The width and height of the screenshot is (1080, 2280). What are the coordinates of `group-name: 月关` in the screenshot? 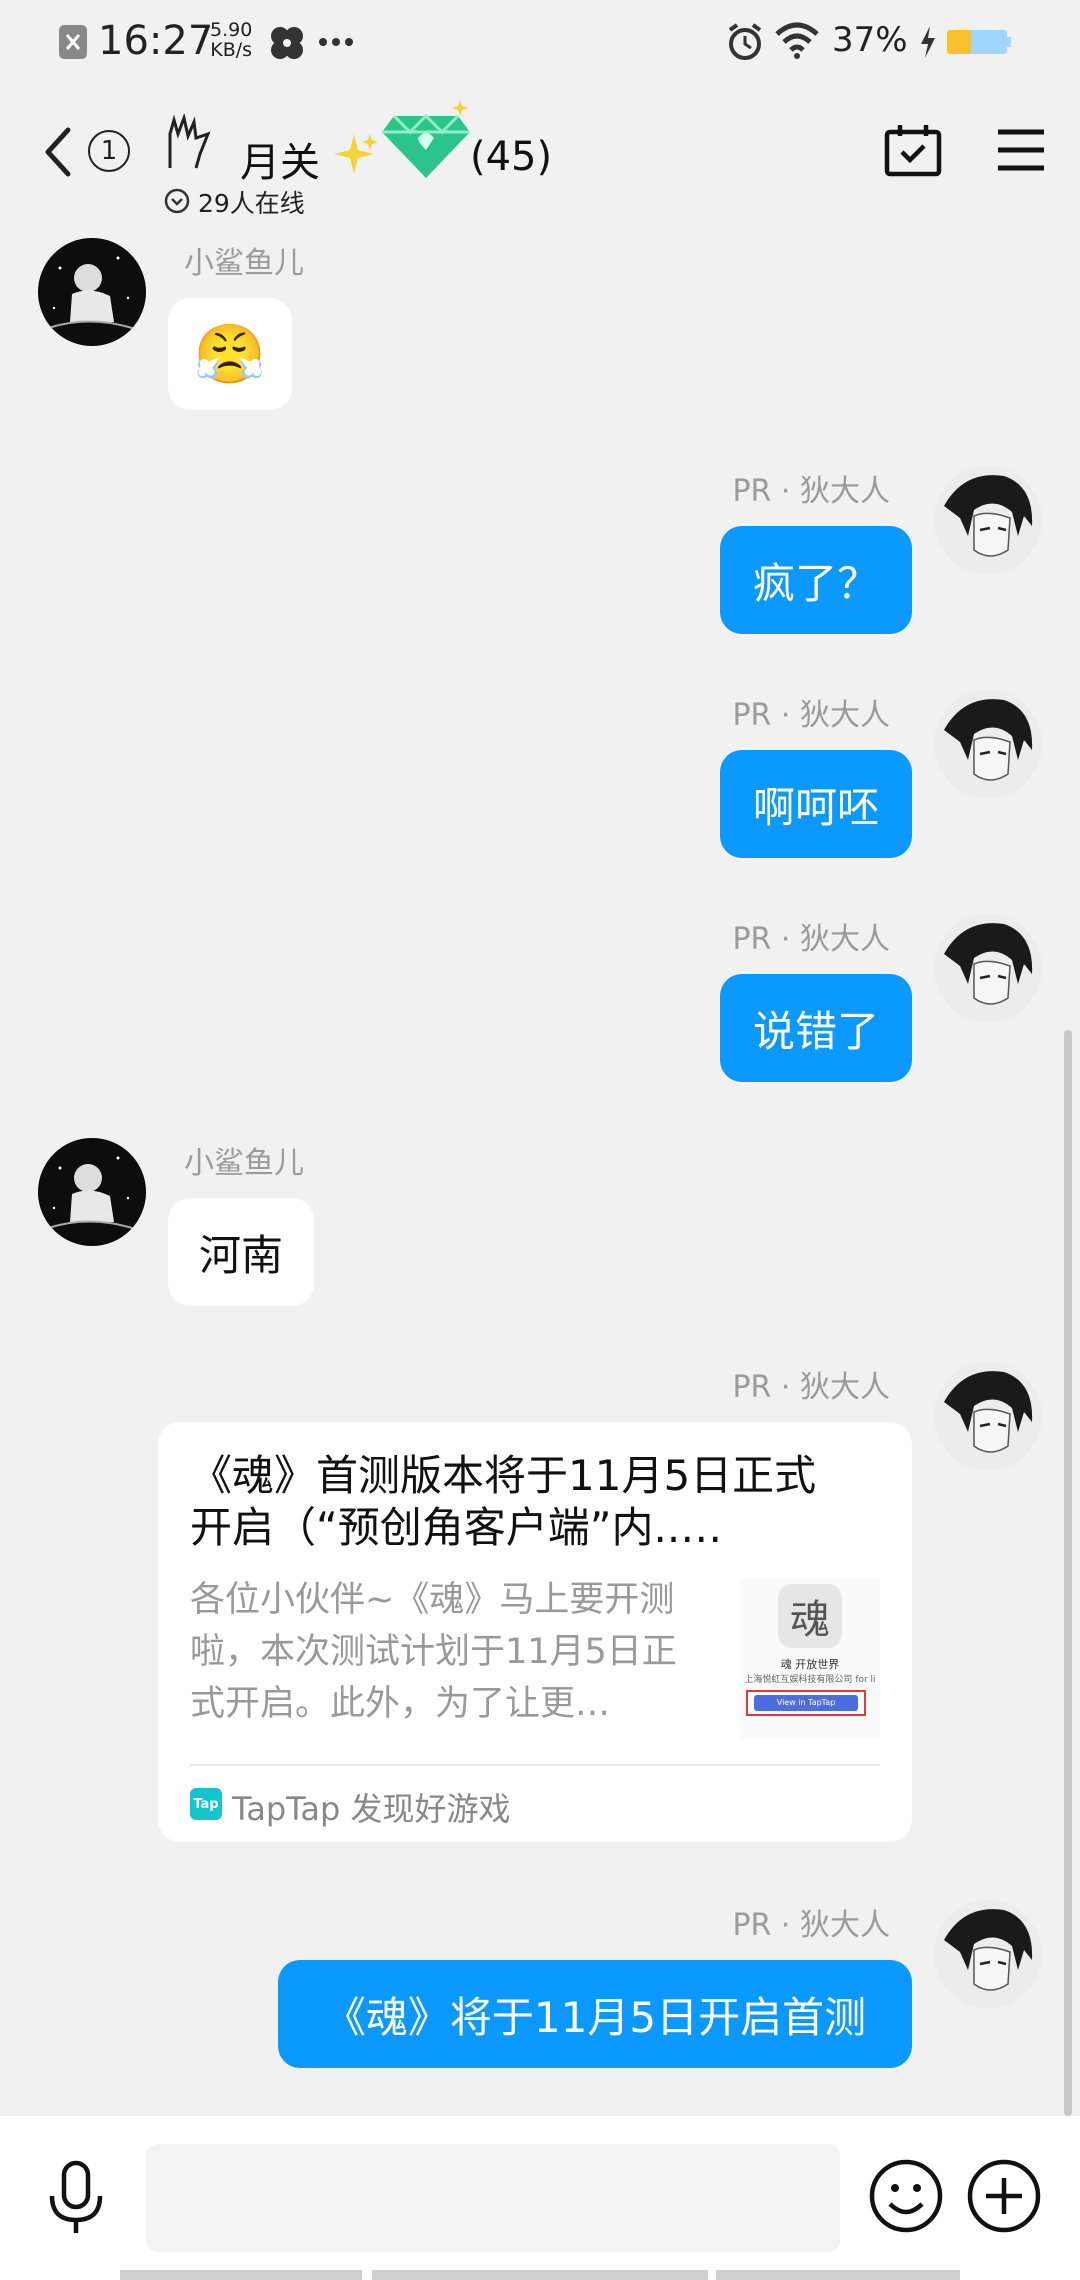 It's located at (280, 163).